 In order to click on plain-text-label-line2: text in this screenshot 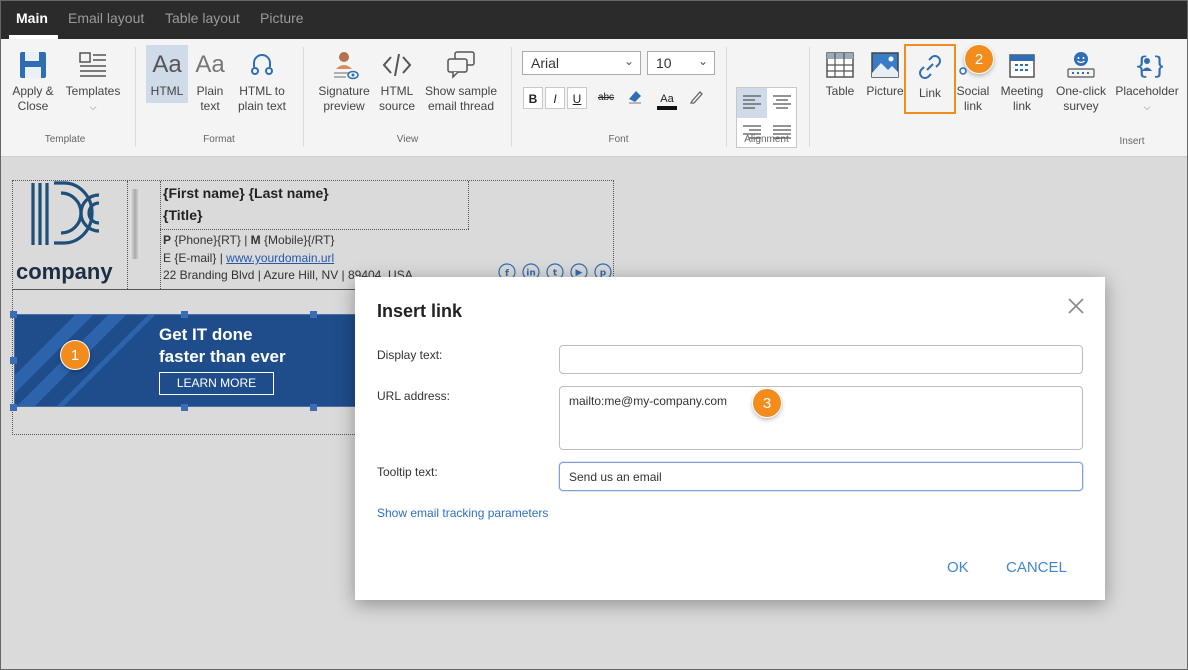, I will do `click(210, 106)`.